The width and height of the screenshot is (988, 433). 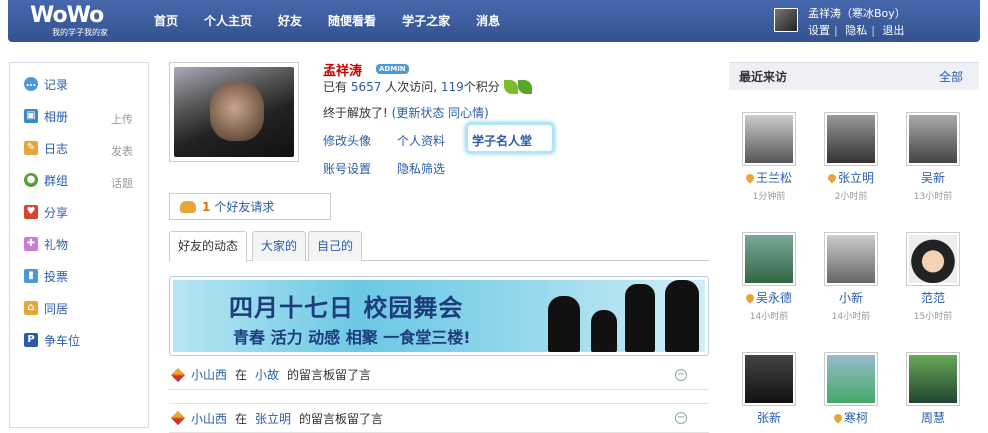 What do you see at coordinates (488, 20) in the screenshot?
I see `nav-messages: 消息` at bounding box center [488, 20].